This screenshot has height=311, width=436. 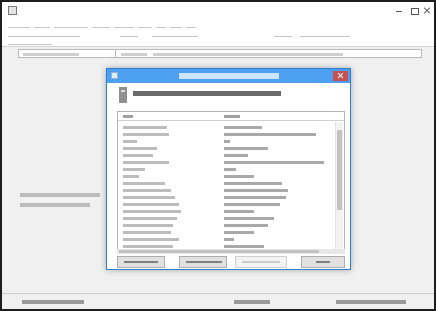 I want to click on column-divider, so click(x=115, y=53).